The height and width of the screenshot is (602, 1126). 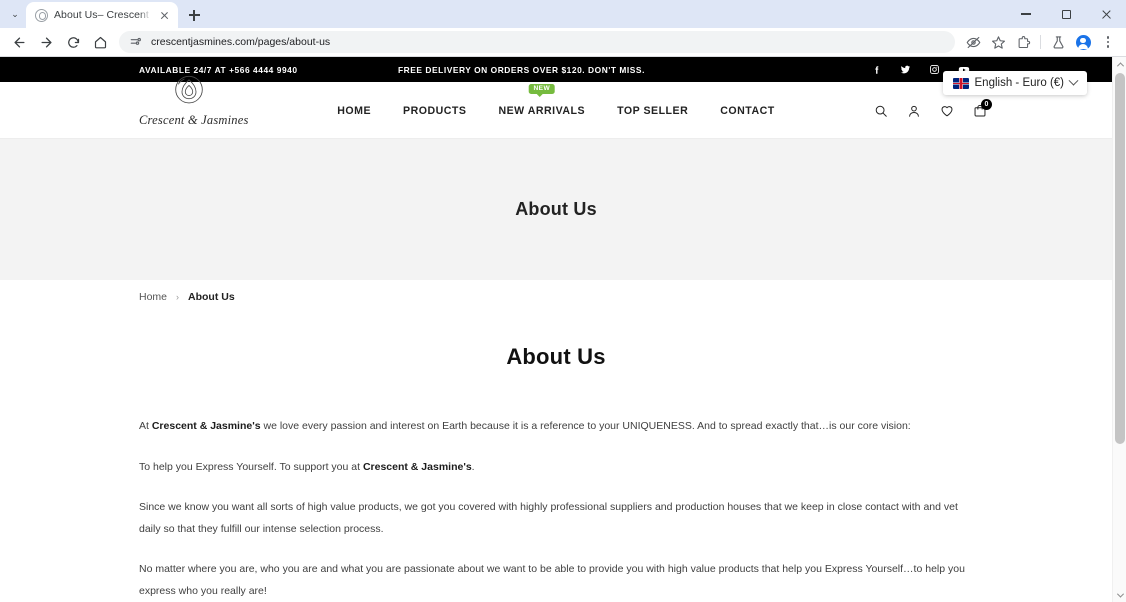 I want to click on page-settings-icon, so click(x=136, y=42).